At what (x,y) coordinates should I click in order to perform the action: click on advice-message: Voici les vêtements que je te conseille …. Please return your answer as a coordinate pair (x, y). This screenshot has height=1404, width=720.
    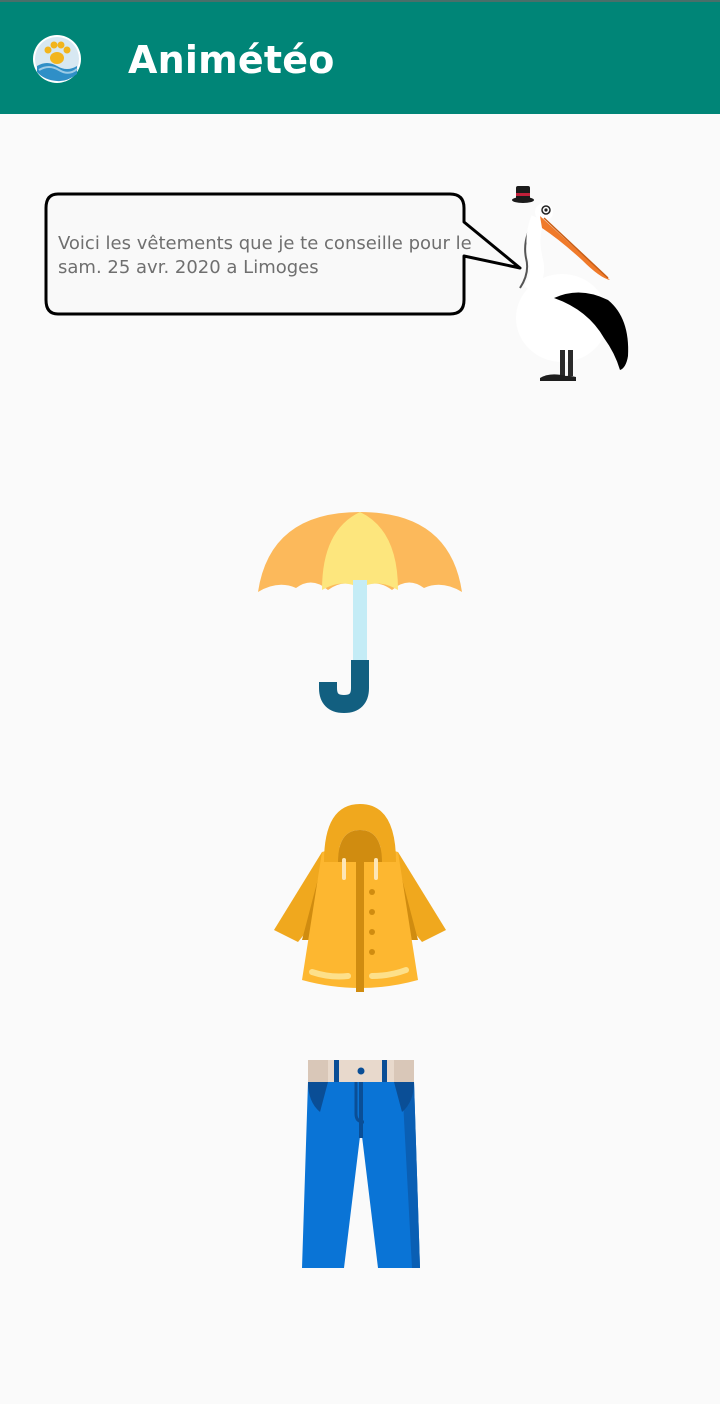
    Looking at the image, I should click on (265, 255).